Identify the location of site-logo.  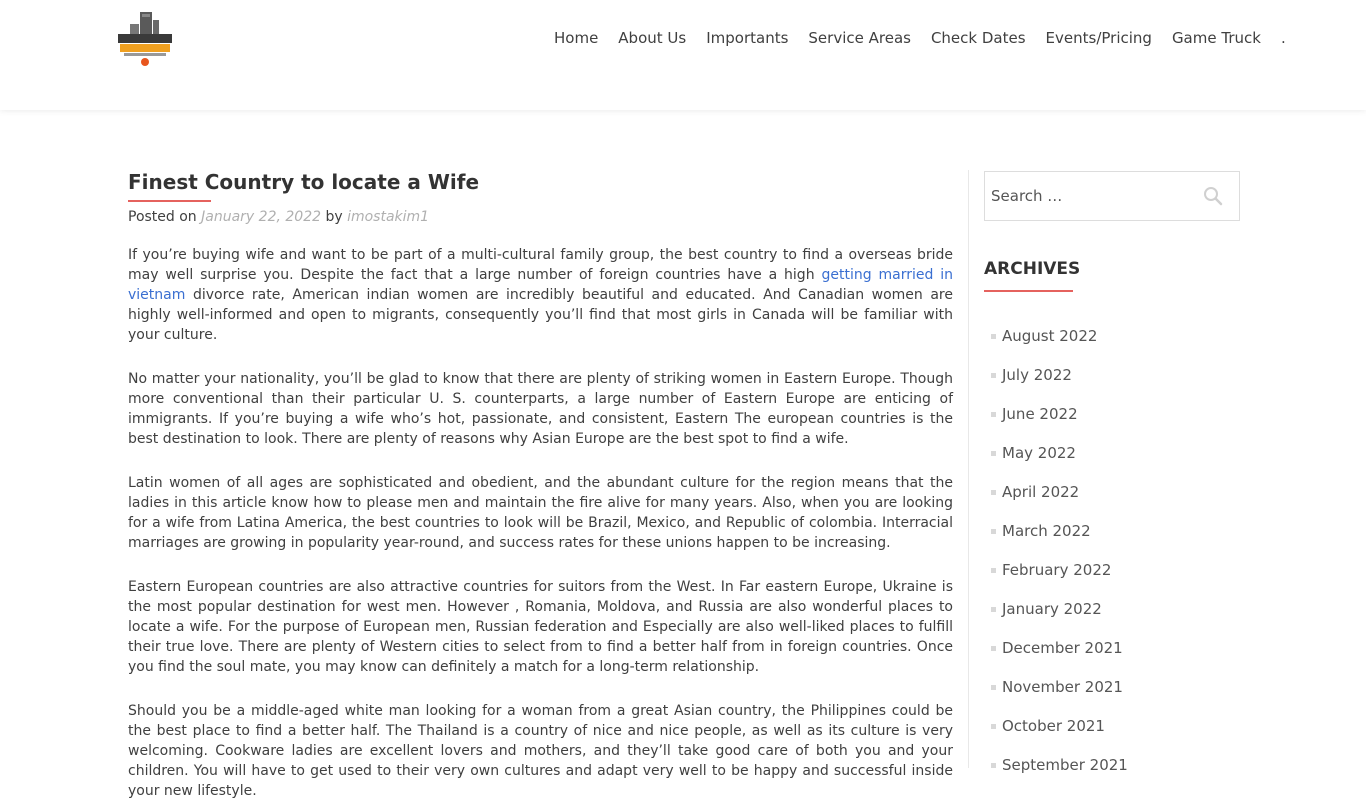
(145, 39).